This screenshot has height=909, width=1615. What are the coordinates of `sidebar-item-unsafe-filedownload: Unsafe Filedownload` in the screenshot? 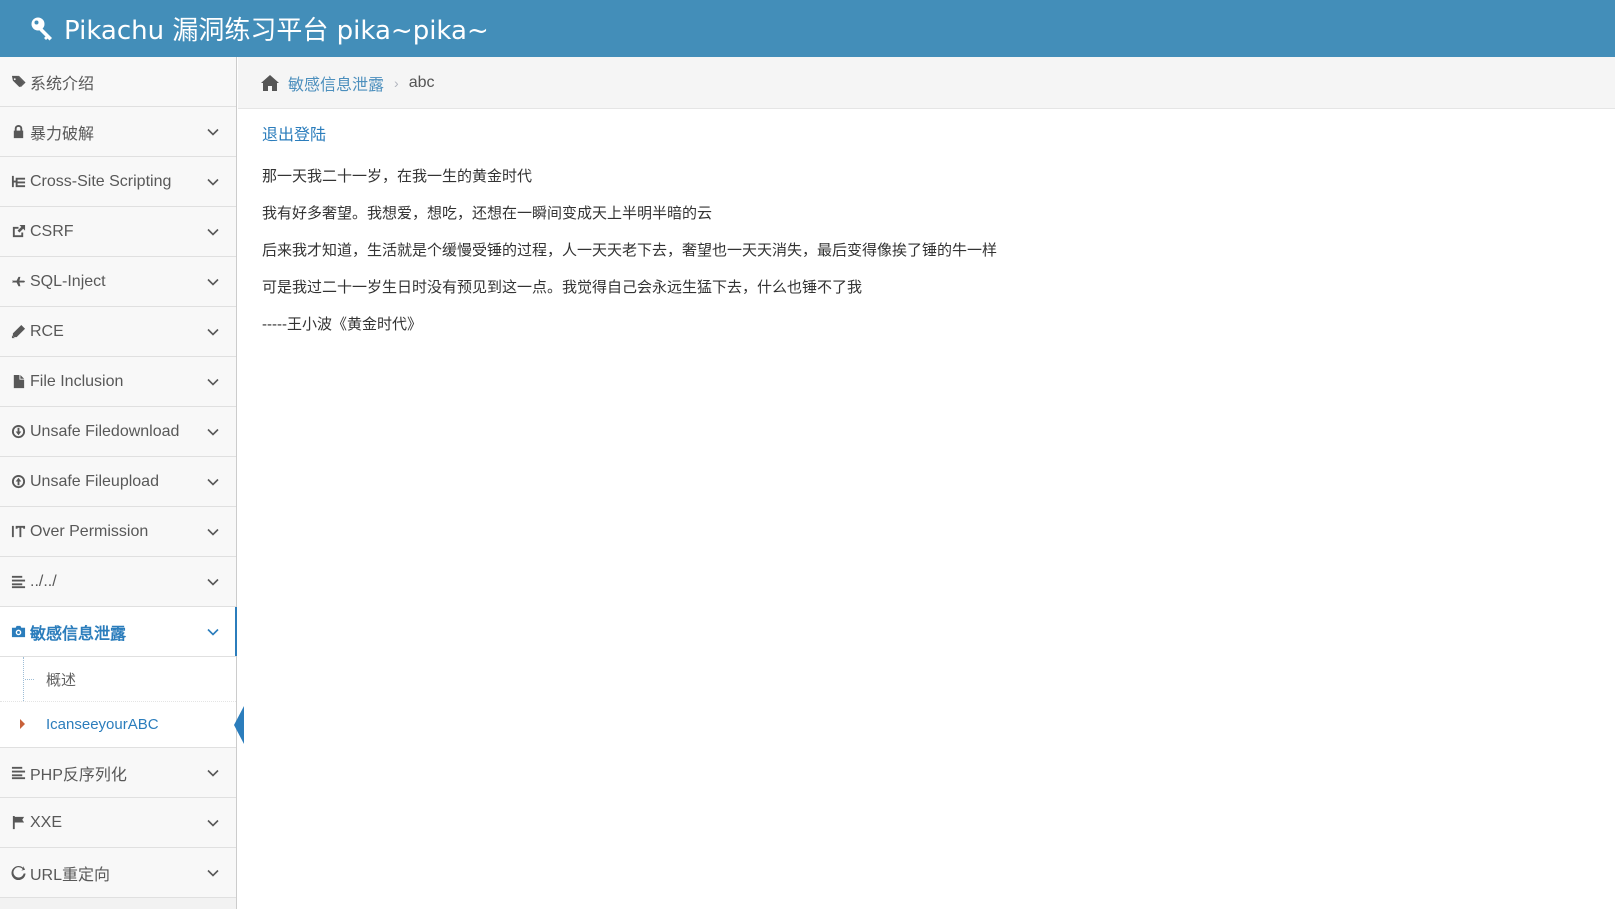 It's located at (118, 432).